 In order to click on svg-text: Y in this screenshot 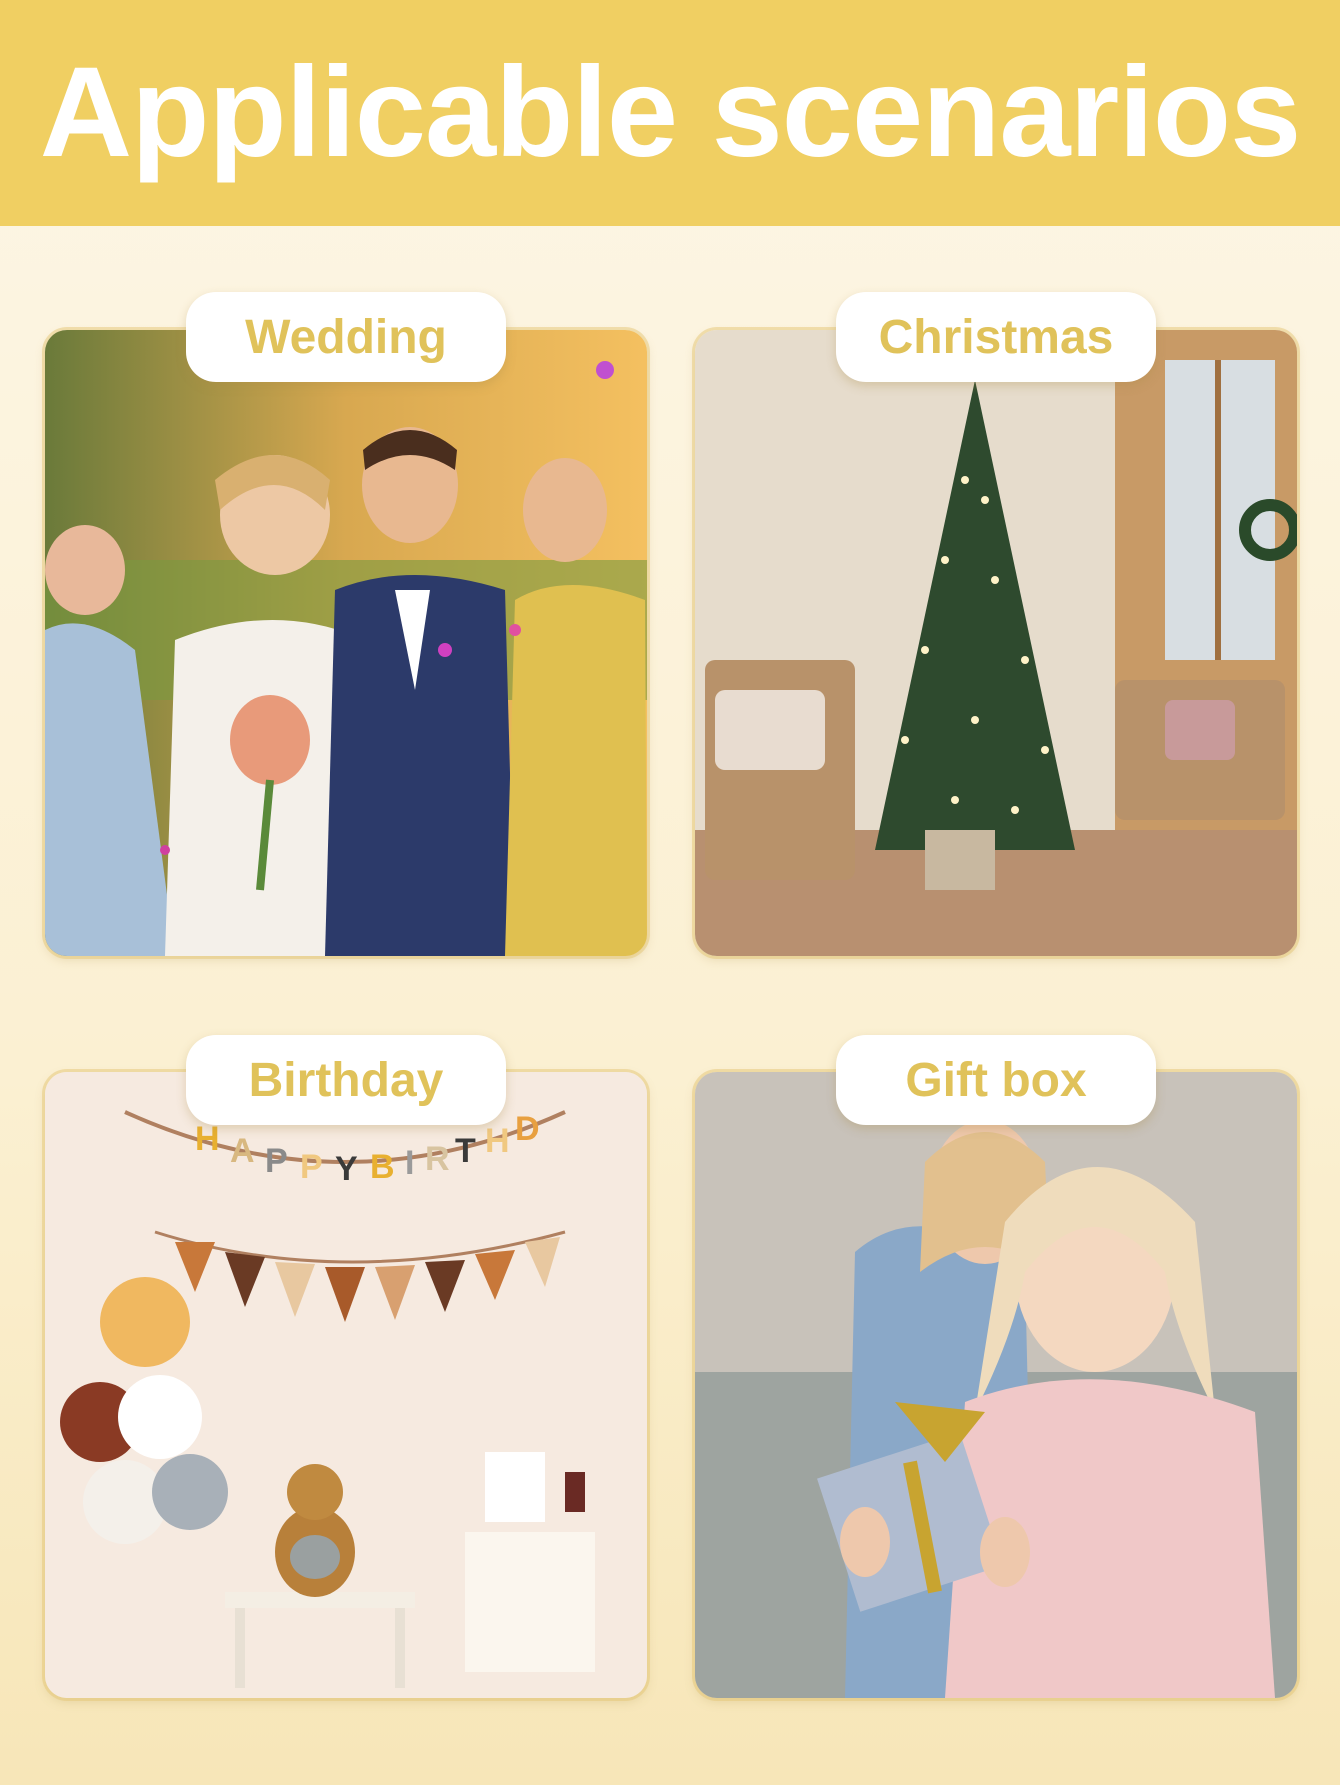, I will do `click(346, 1169)`.